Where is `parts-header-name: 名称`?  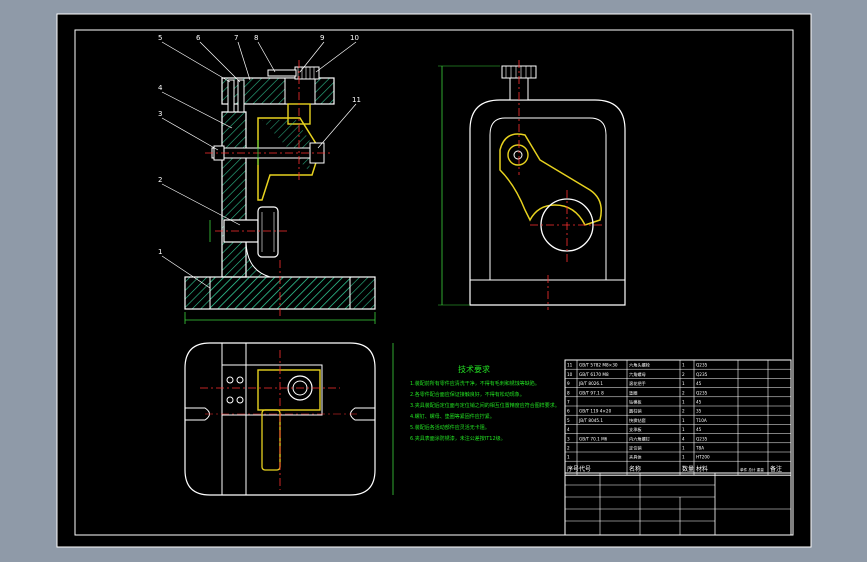
parts-header-name: 名称 is located at coordinates (635, 469).